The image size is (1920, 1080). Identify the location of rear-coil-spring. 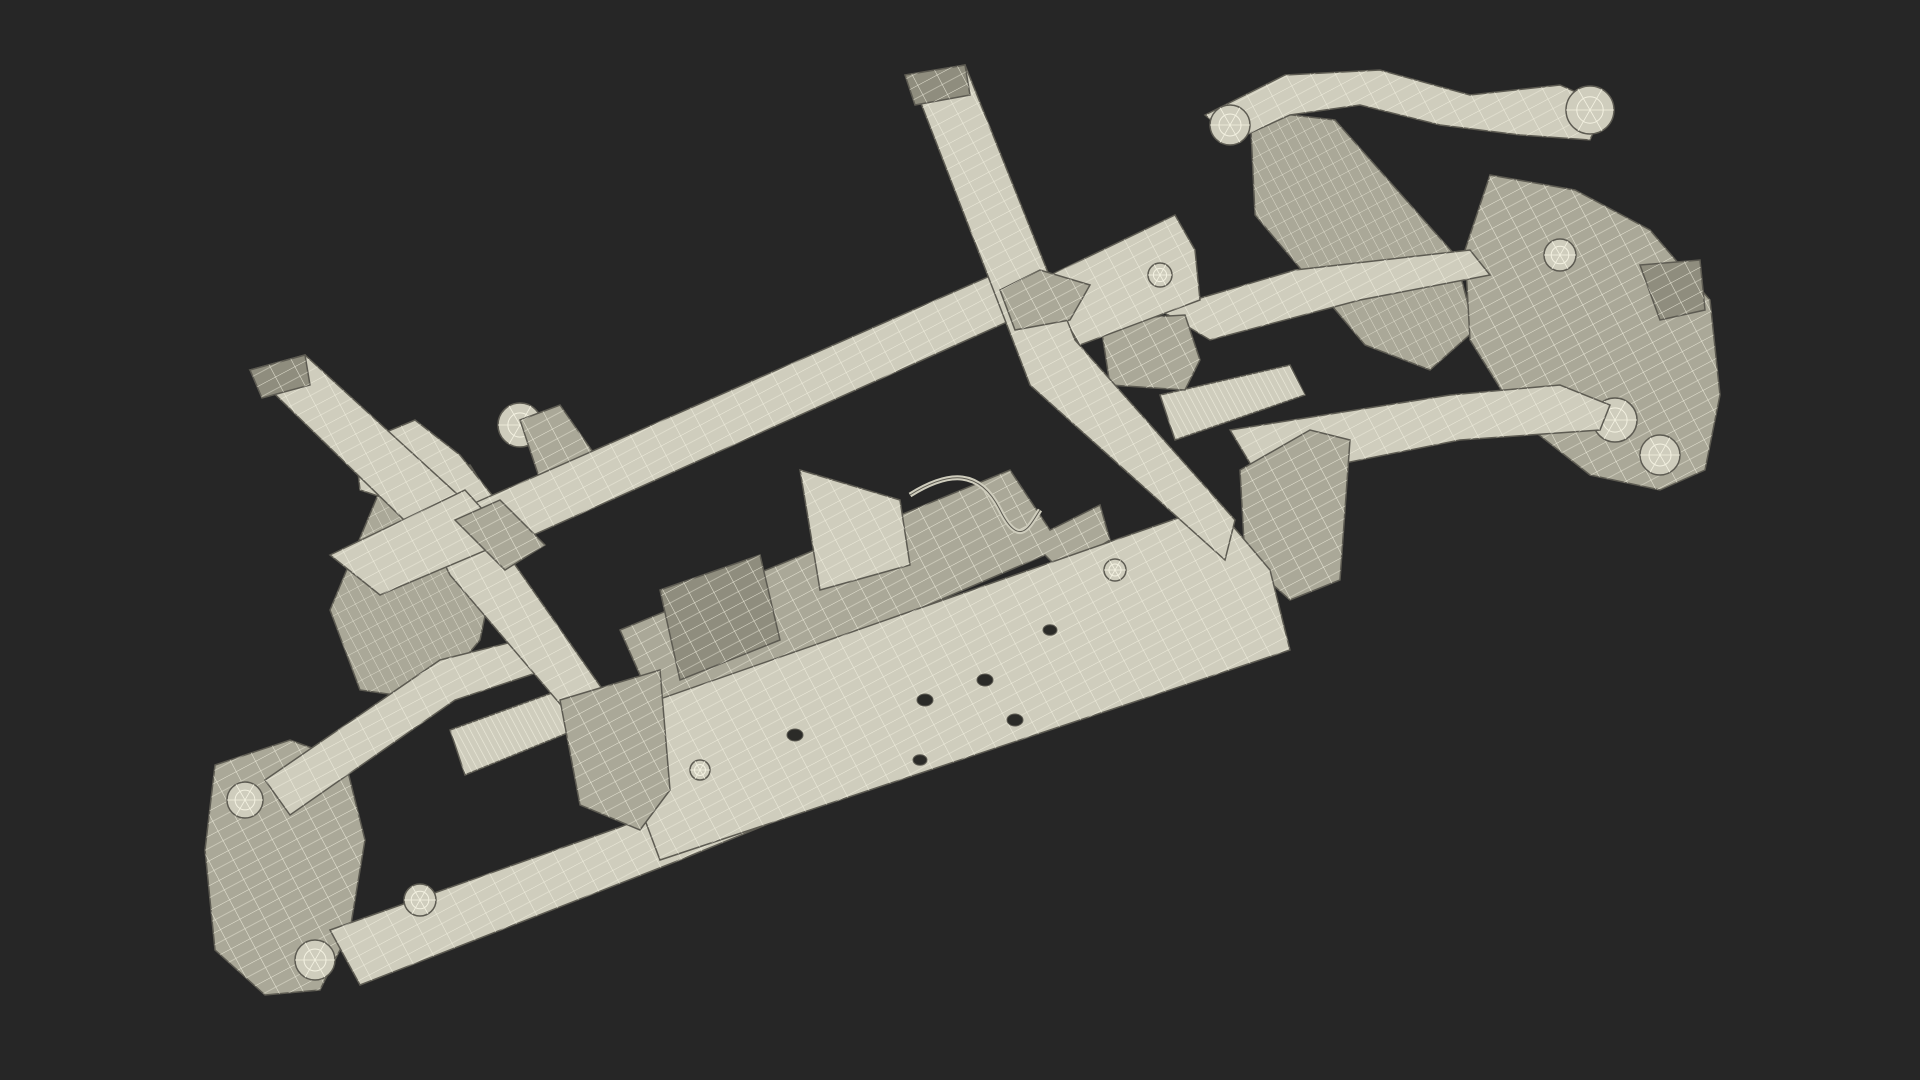
(1362, 240).